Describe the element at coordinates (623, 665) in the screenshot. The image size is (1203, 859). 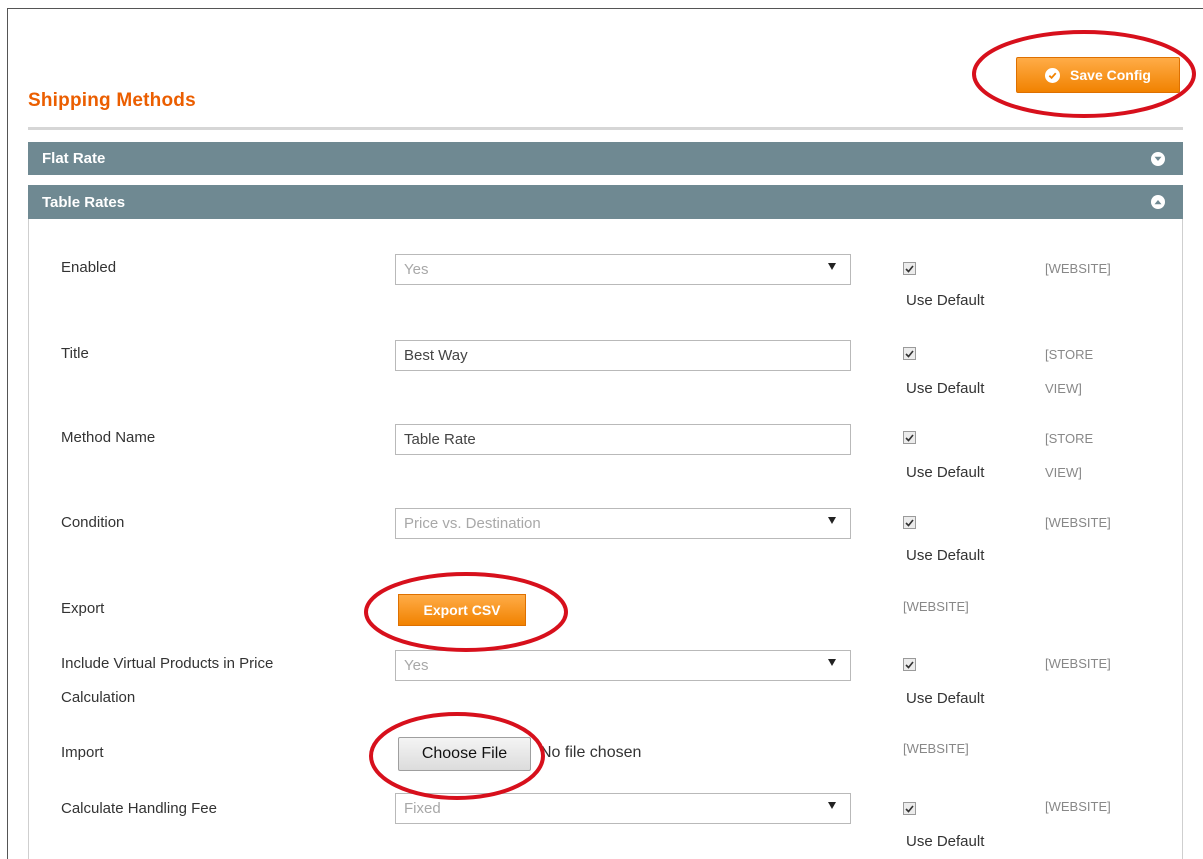
I see `include-virtual-select: Yes` at that location.